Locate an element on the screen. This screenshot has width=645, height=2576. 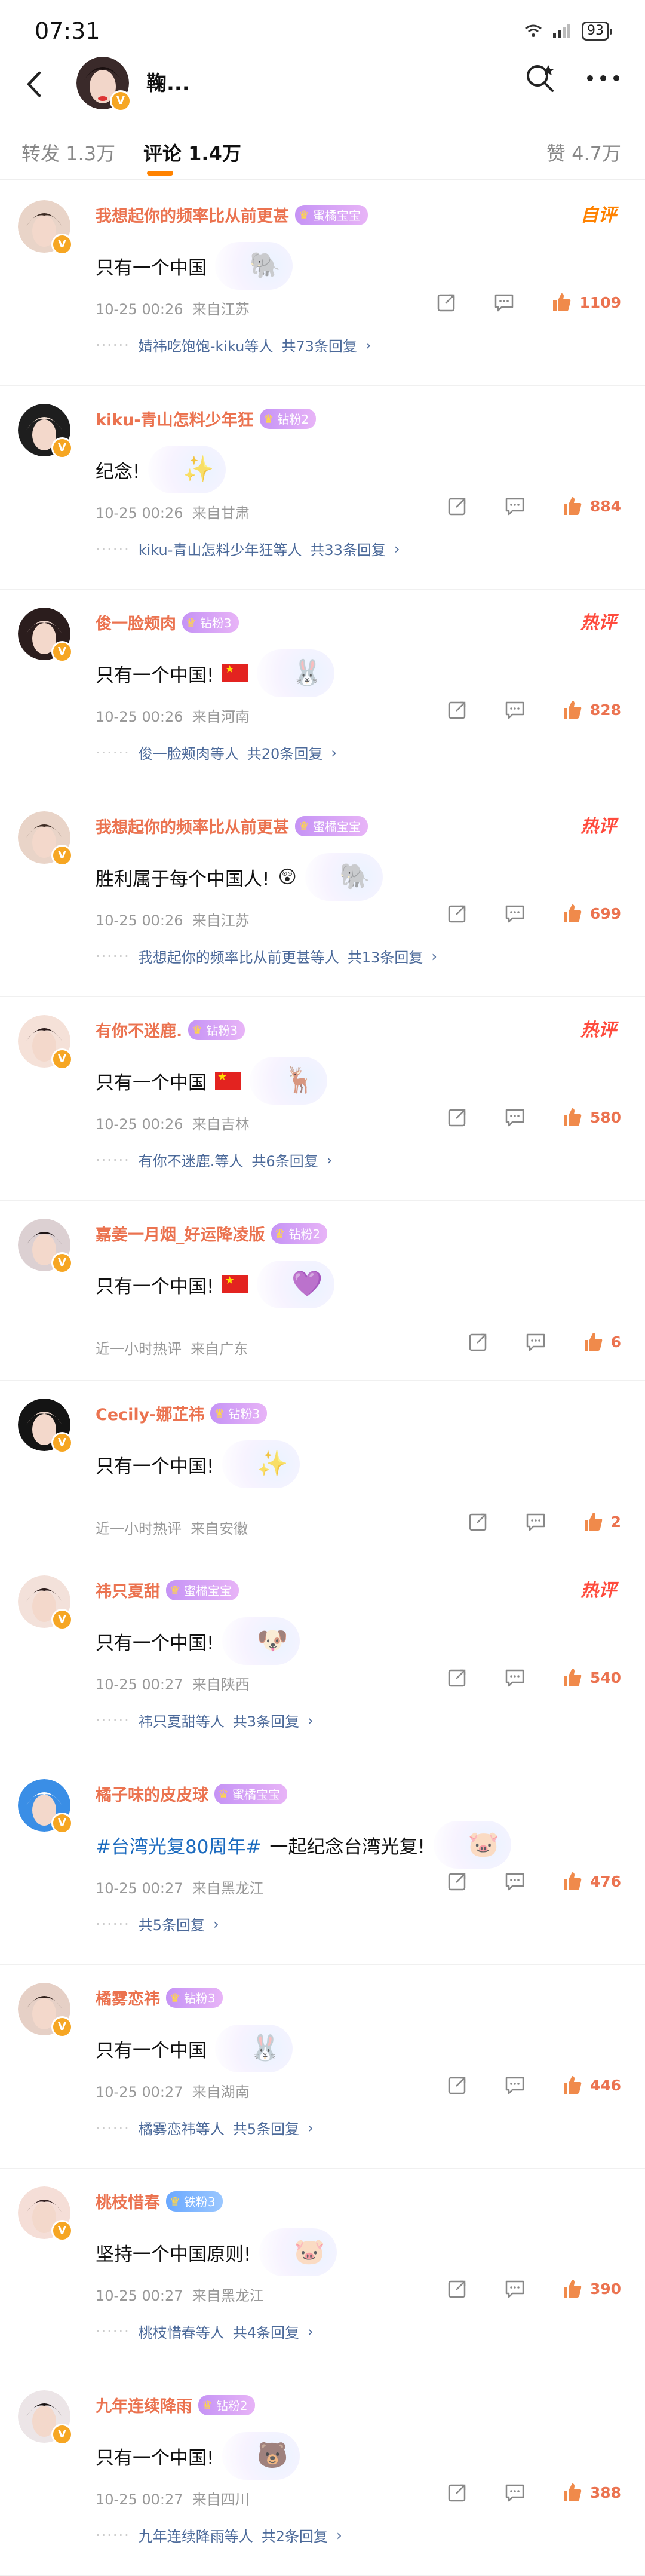
reply-summary: ······ 桃枝惜春等人 共4条回复 › is located at coordinates (205, 2331).